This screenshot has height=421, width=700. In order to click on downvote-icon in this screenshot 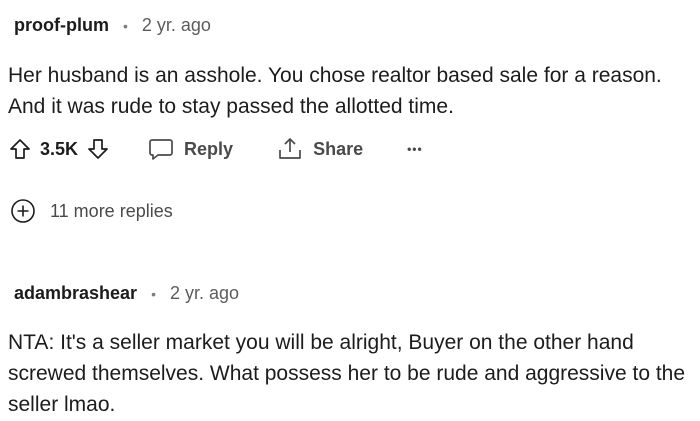, I will do `click(98, 149)`.